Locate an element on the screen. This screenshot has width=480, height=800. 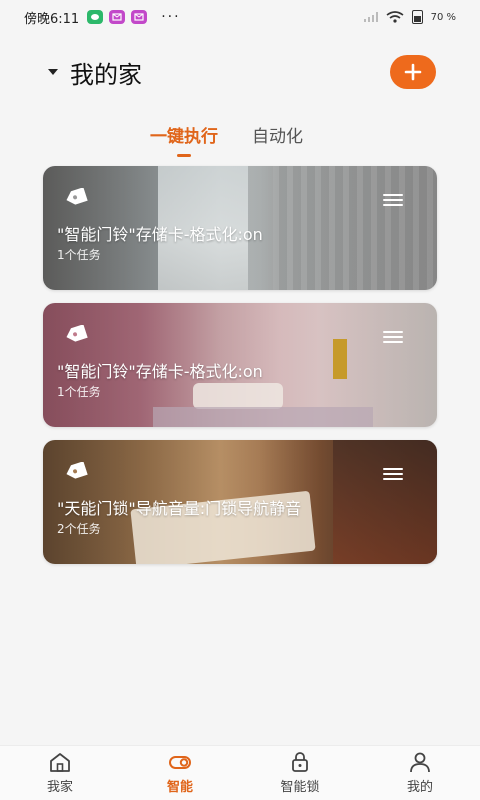
scene-card: "天能门锁"导航音量:门锁导航静音 2个任务 is located at coordinates (240, 502).